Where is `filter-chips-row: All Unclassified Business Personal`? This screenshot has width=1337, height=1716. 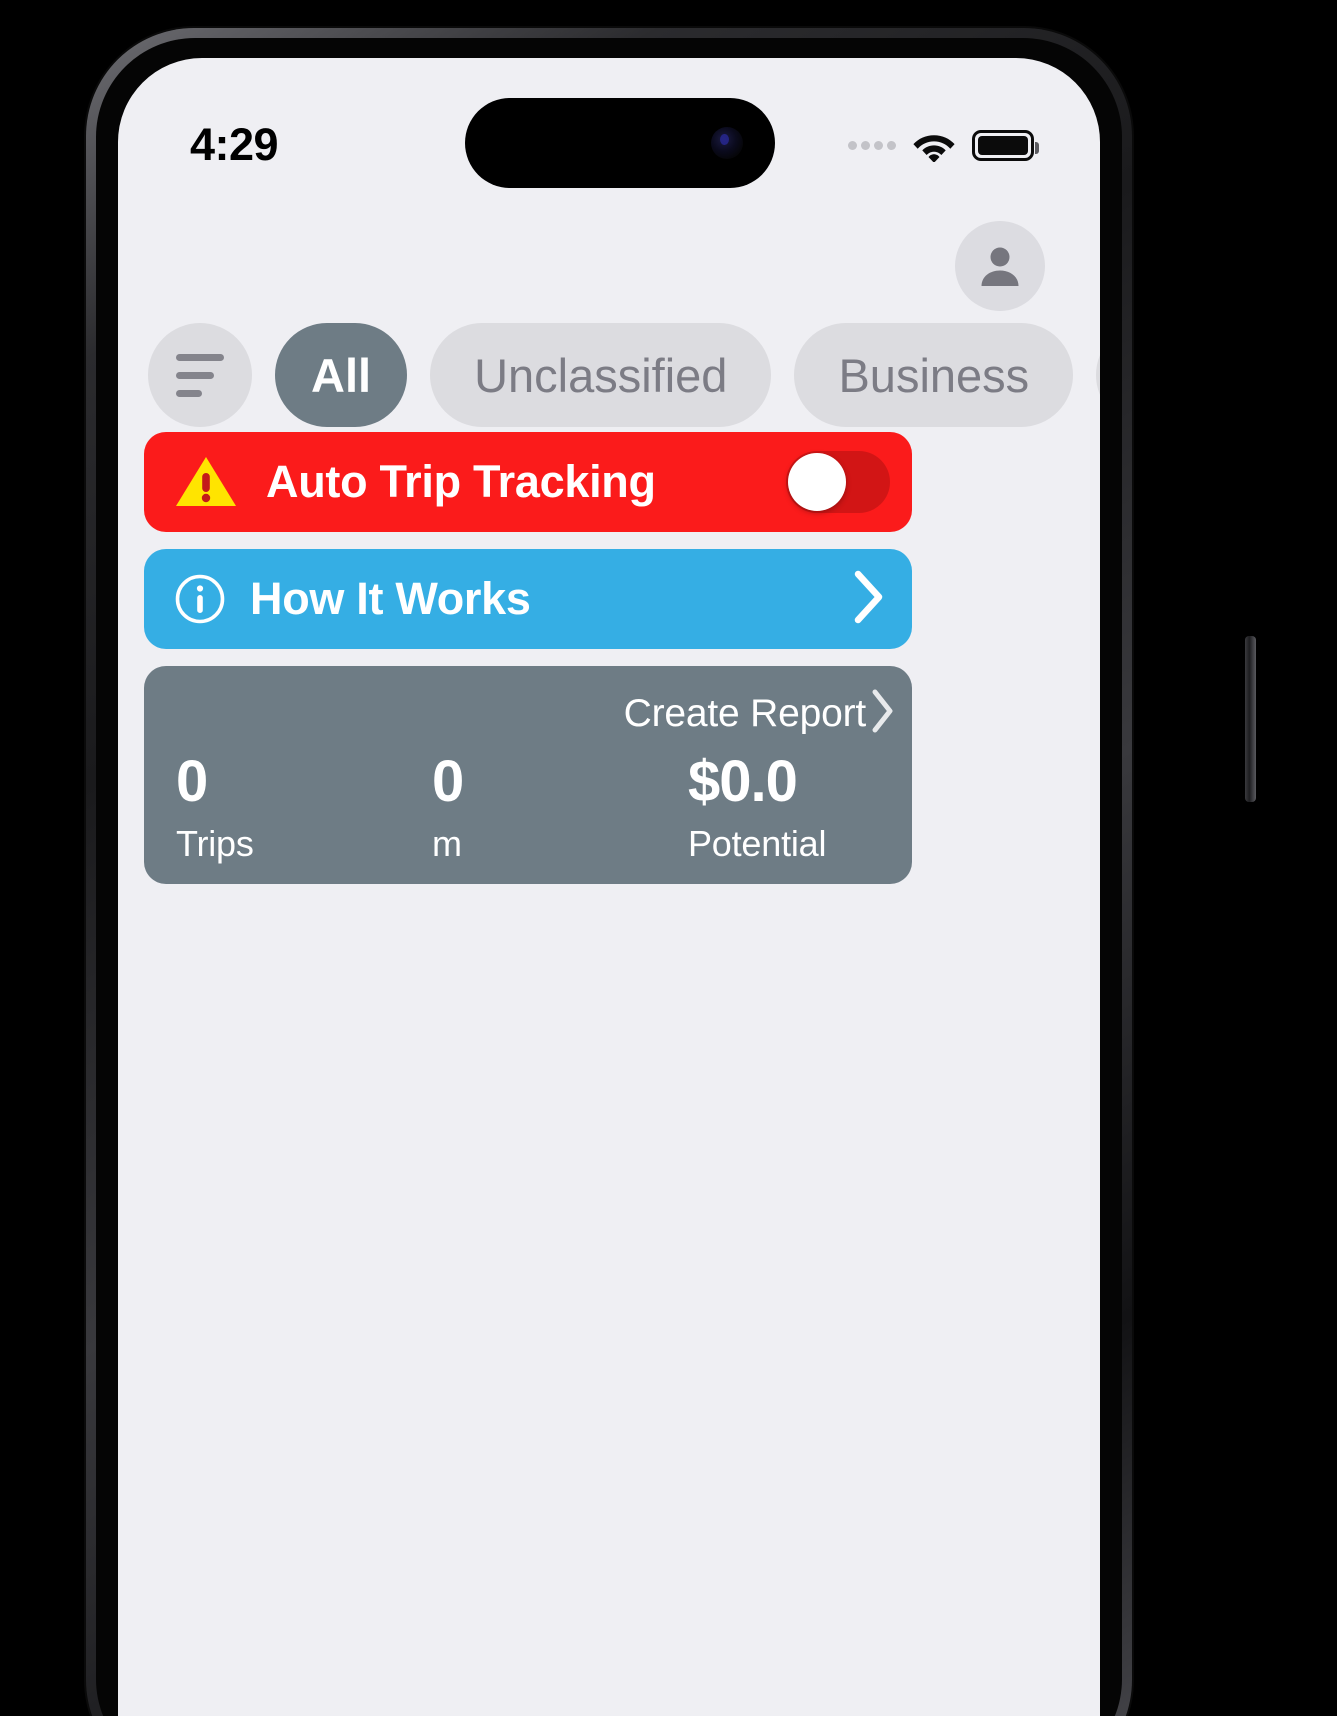 filter-chips-row: All Unclassified Business Personal is located at coordinates (609, 375).